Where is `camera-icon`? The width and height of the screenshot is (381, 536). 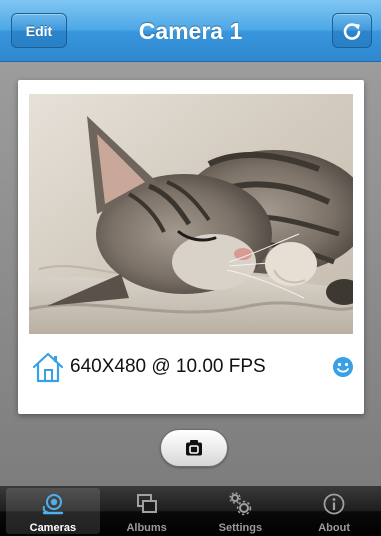
camera-icon is located at coordinates (194, 448).